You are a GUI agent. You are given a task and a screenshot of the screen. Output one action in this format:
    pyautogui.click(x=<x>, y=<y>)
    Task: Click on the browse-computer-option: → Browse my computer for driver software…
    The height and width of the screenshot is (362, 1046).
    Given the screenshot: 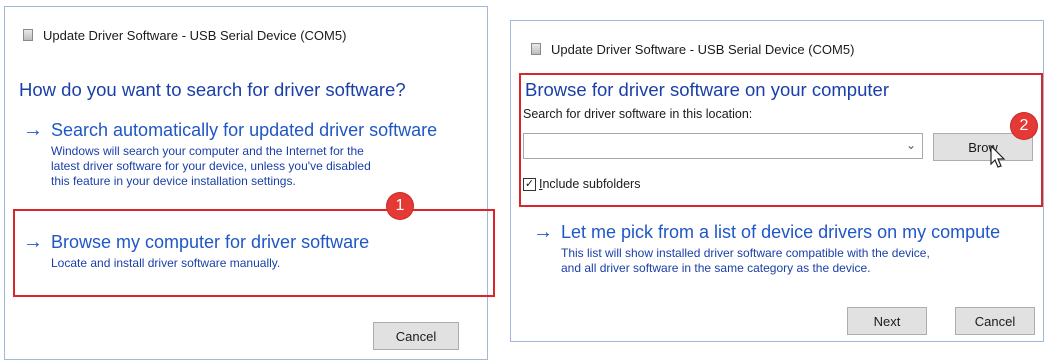 What is the action you would take?
    pyautogui.click(x=248, y=251)
    